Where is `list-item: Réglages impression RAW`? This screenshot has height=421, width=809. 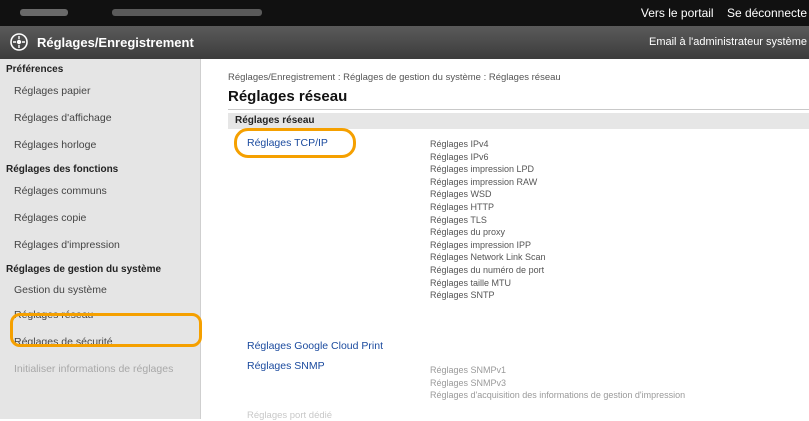 list-item: Réglages impression RAW is located at coordinates (488, 182).